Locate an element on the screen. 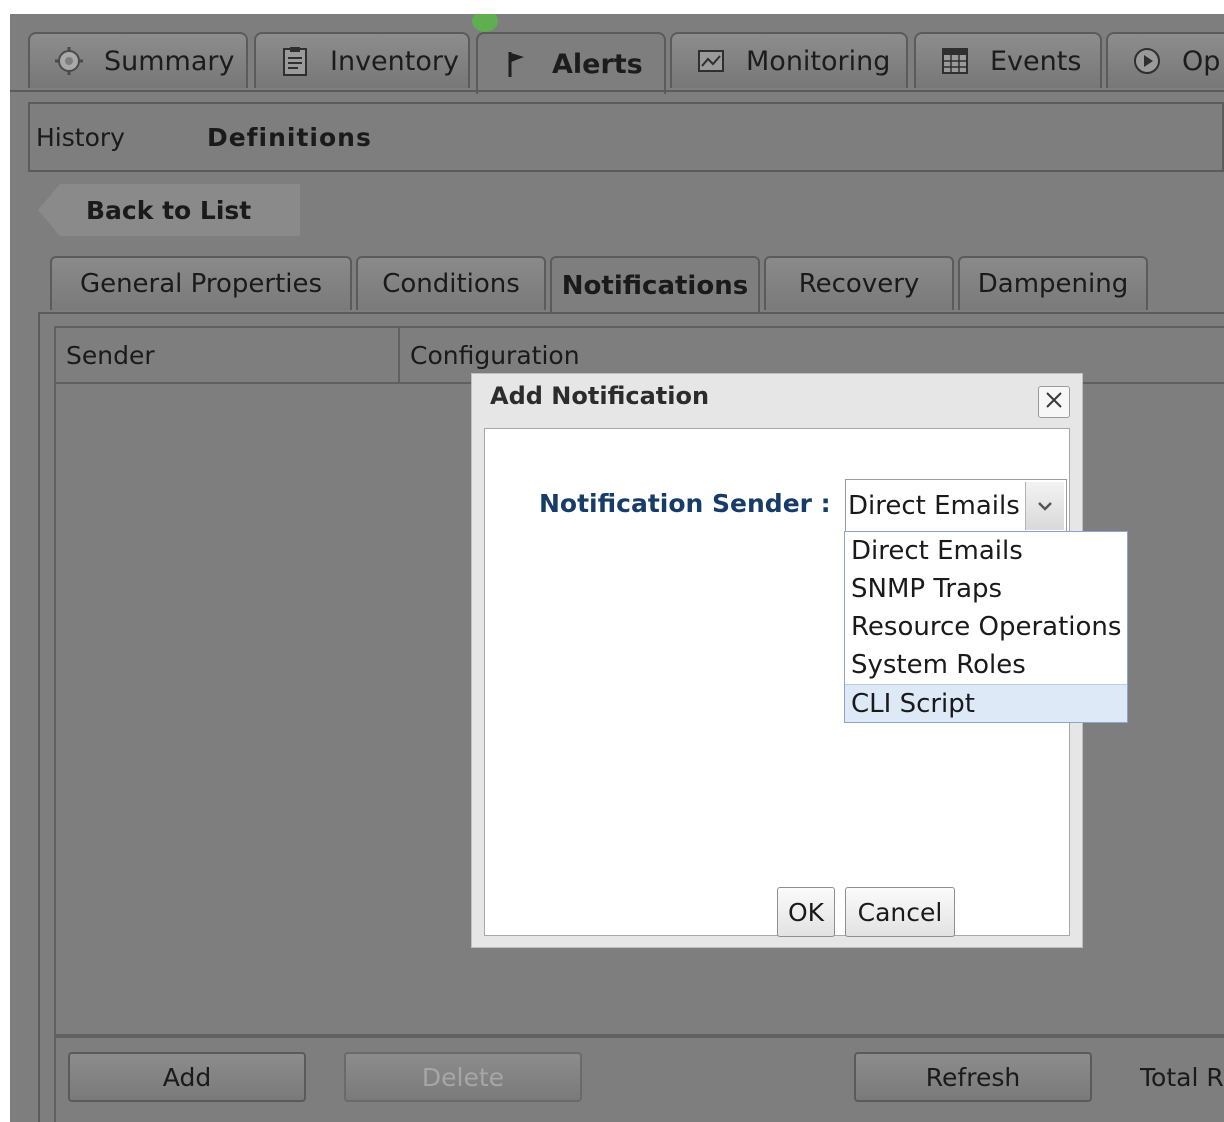 Image resolution: width=1224 pixels, height=1122 pixels. tab-summary: Summary is located at coordinates (138, 60).